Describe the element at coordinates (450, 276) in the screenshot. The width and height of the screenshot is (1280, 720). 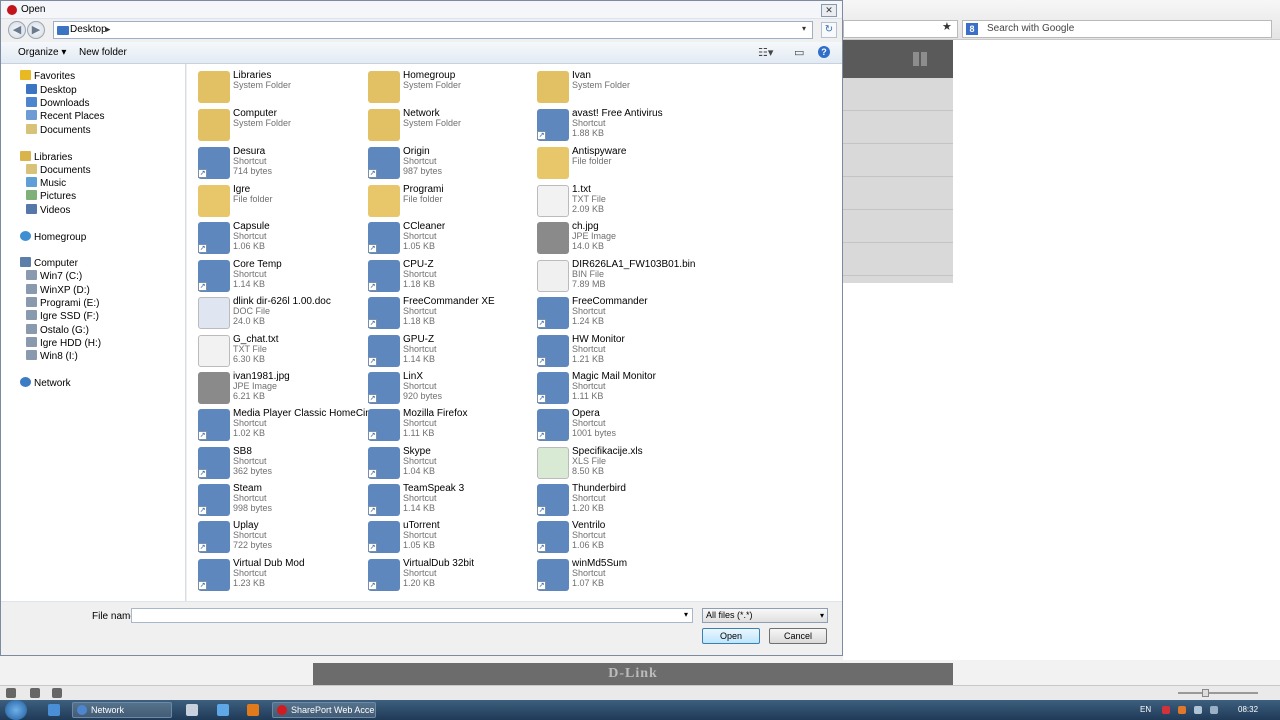
I see `file-item: ↗ CPU-Z Shortcut 1.18 KB` at that location.